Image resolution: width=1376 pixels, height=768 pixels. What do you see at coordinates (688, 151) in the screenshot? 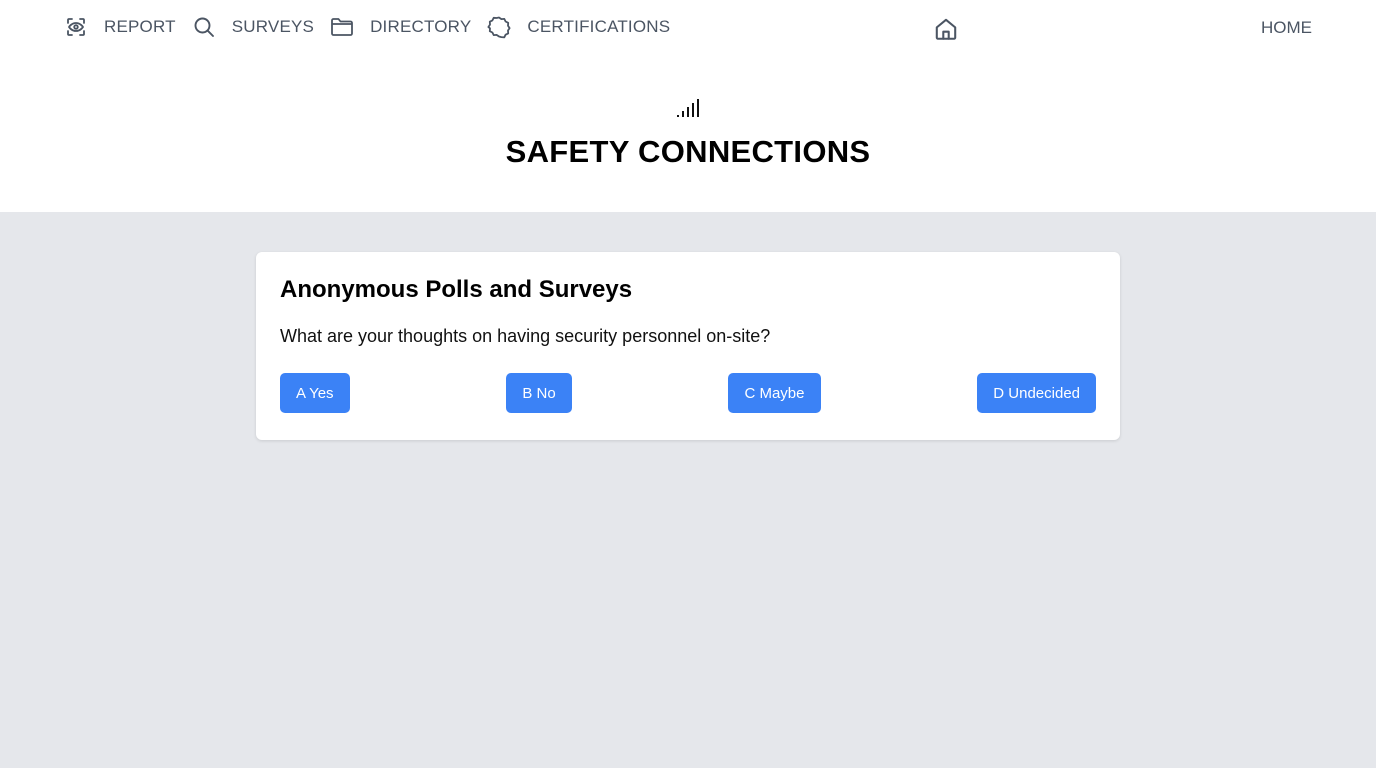
I see `page-title: SAFETY CONNECTIONS` at bounding box center [688, 151].